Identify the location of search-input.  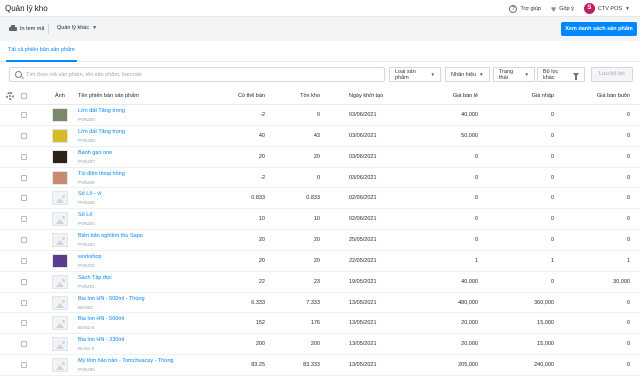
(201, 75).